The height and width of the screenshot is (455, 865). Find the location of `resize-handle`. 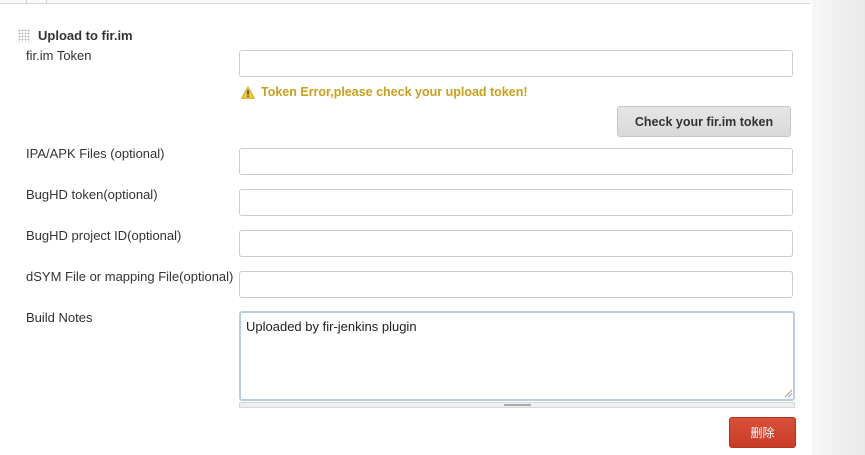

resize-handle is located at coordinates (517, 405).